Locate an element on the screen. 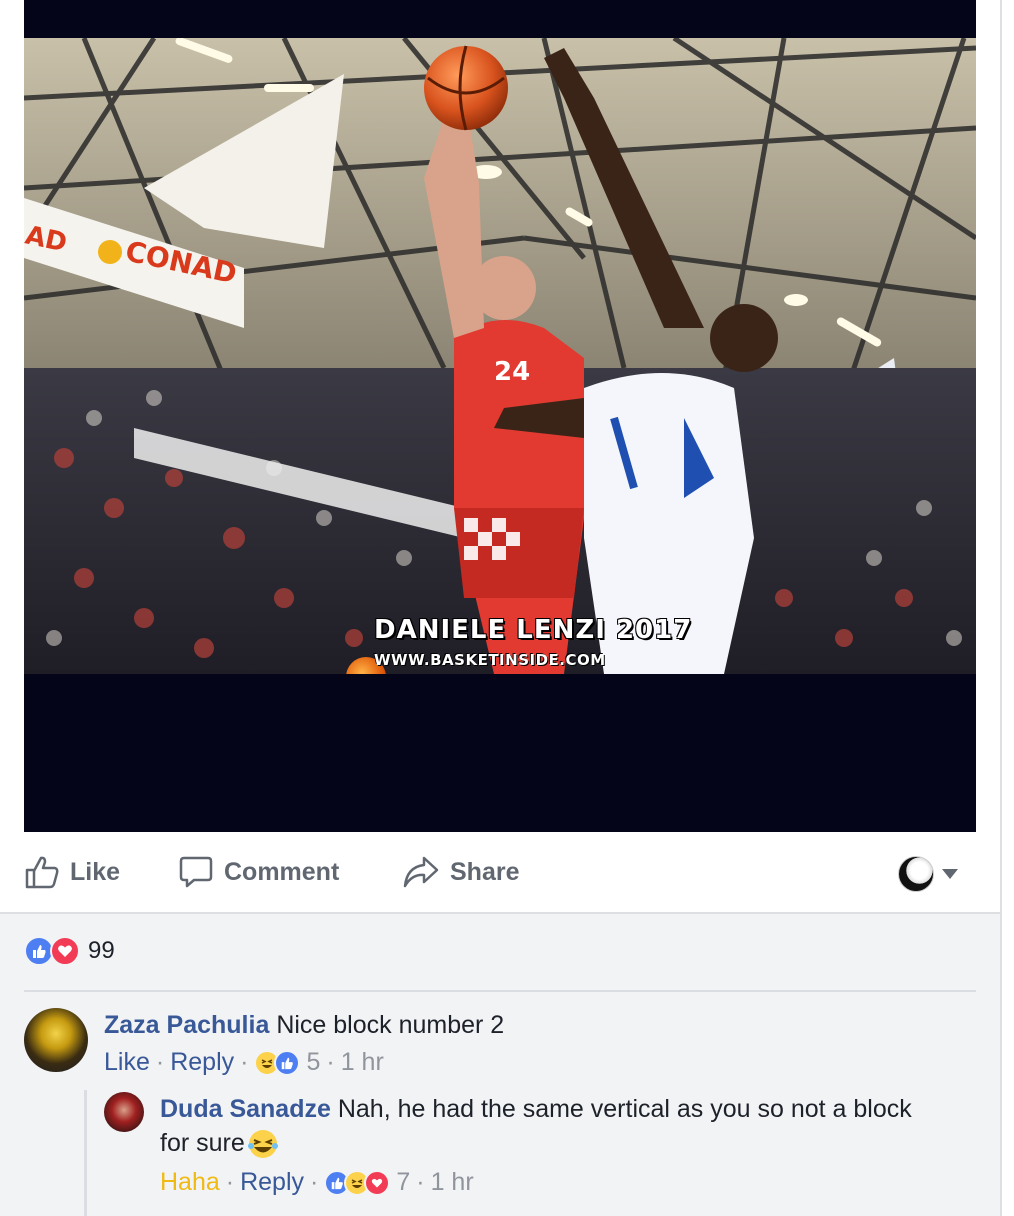 The height and width of the screenshot is (1216, 1014). comment-reactions: 7 is located at coordinates (367, 1182).